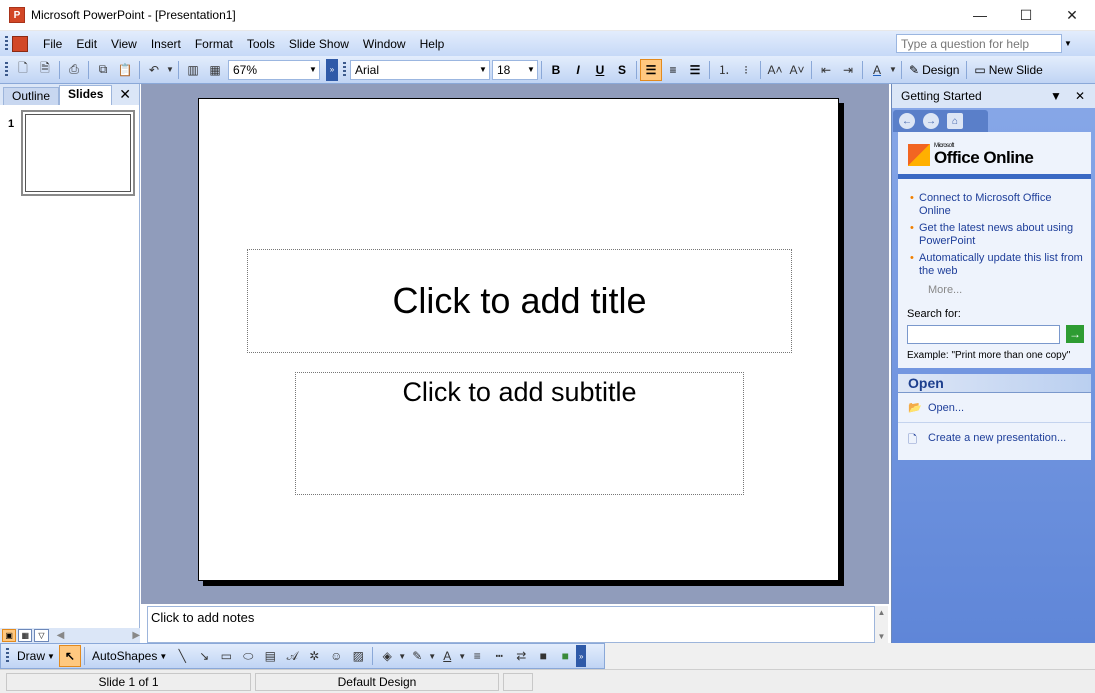 Image resolution: width=1095 pixels, height=693 pixels. What do you see at coordinates (934, 70) in the screenshot?
I see `design-button: ✎ Design` at bounding box center [934, 70].